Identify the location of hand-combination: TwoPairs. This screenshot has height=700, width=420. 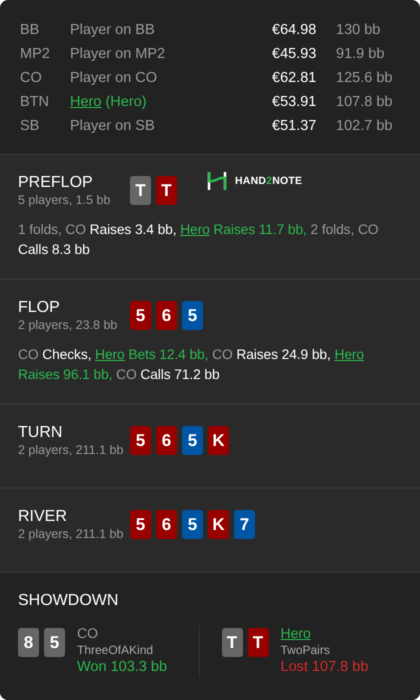
(305, 650).